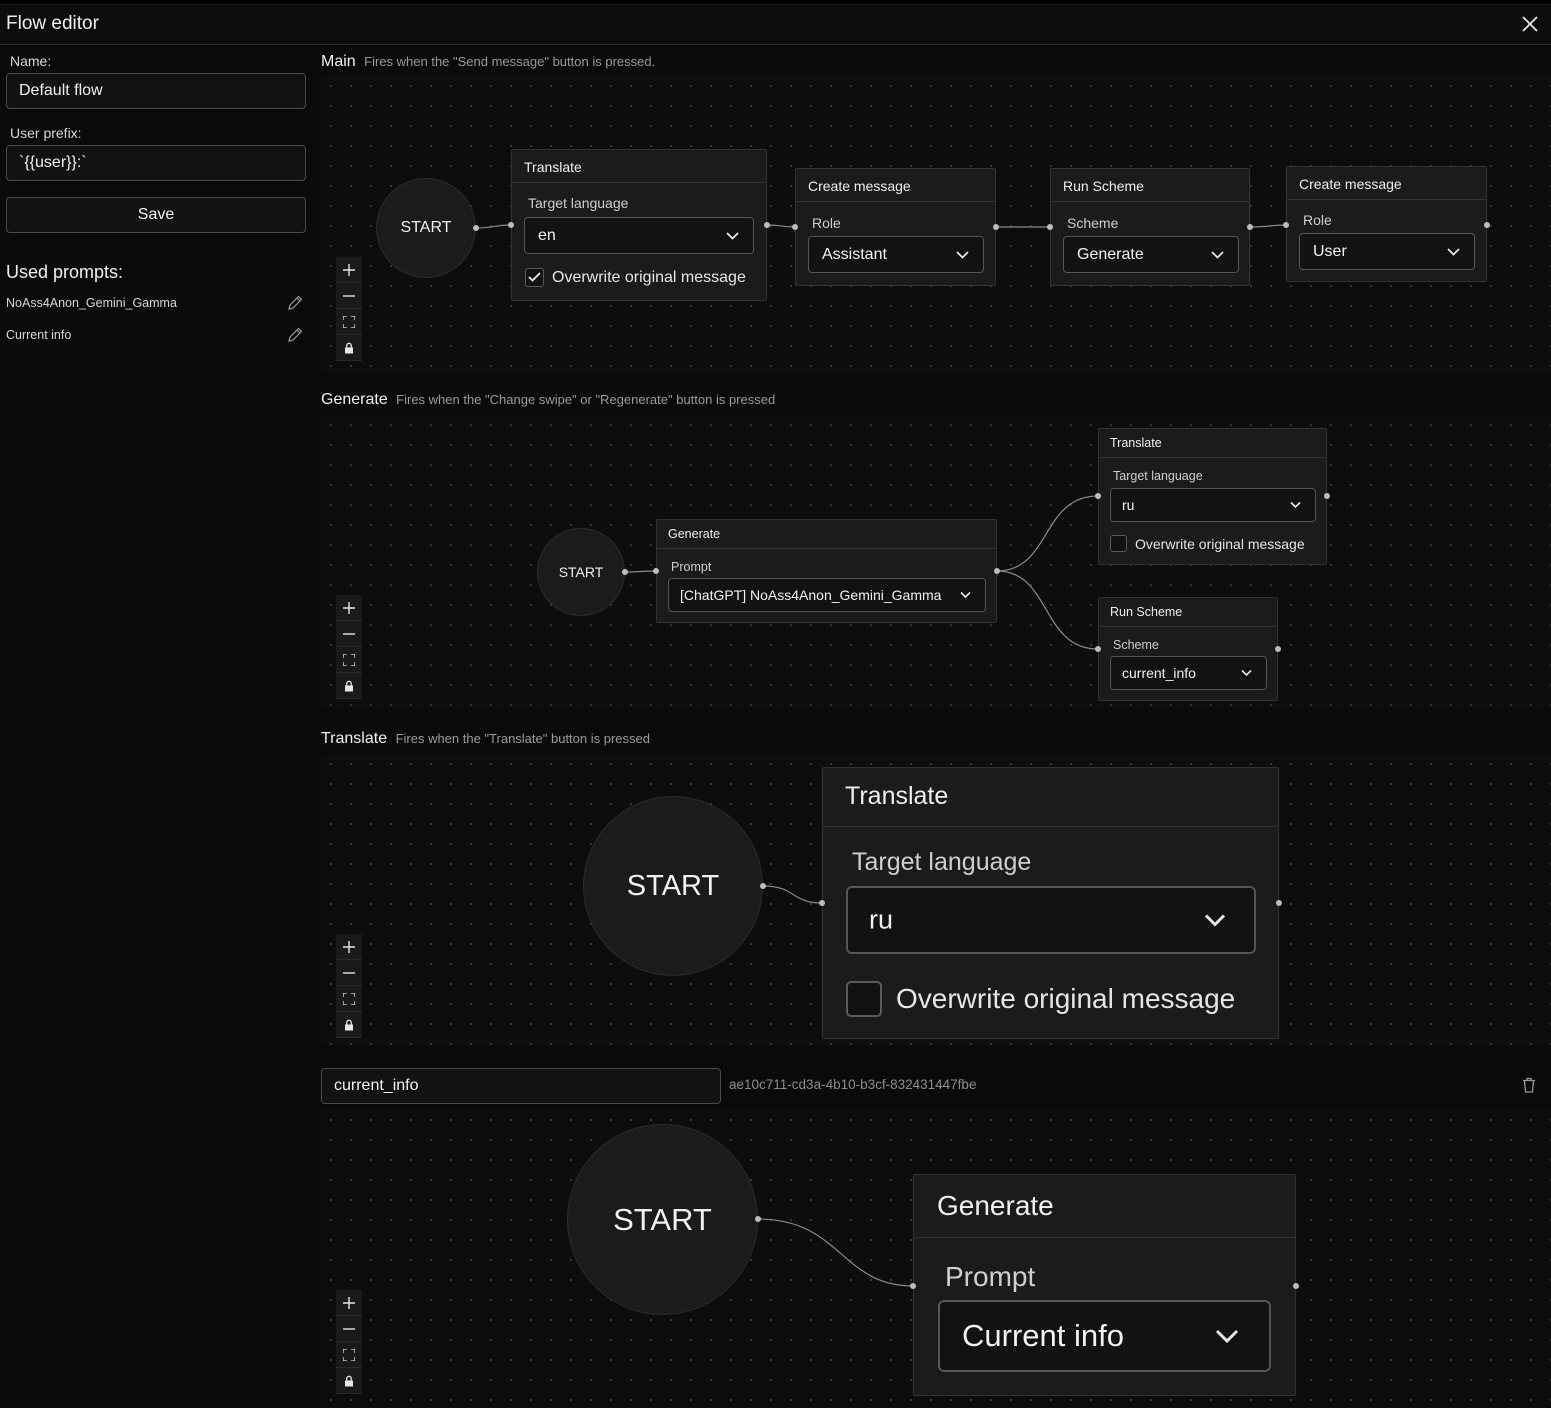 The width and height of the screenshot is (1551, 1408). I want to click on chevron-down-icon, so click(965, 595).